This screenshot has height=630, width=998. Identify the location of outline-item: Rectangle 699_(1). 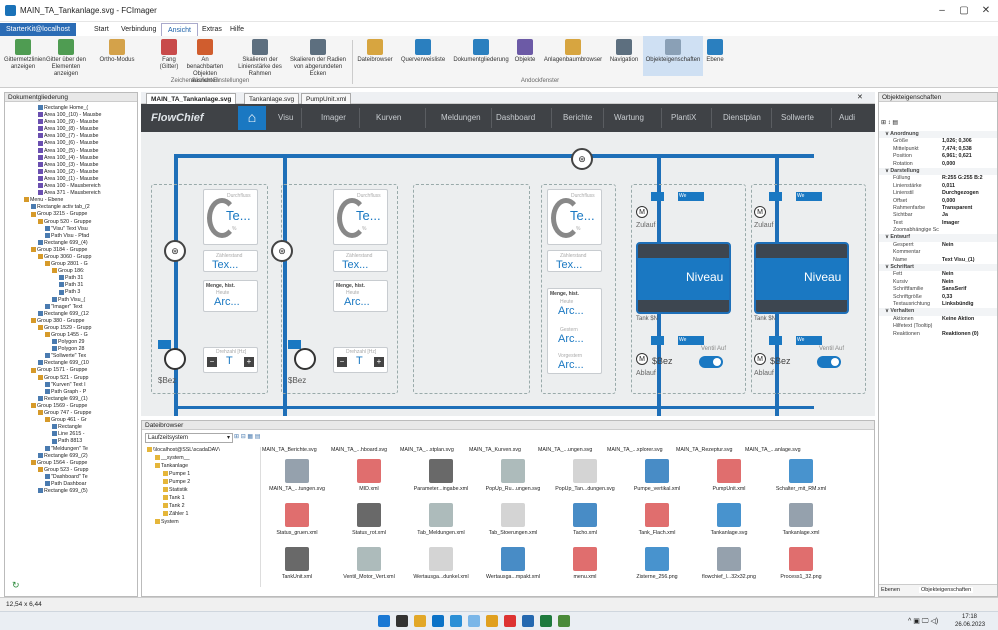
(71, 399).